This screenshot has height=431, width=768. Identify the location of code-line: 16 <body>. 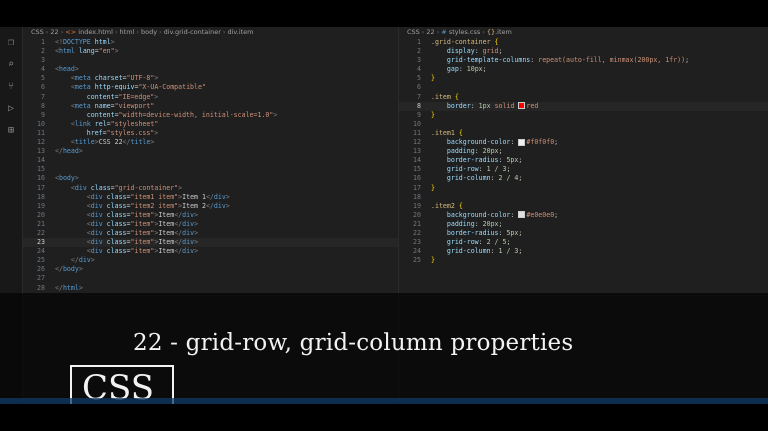
(210, 178).